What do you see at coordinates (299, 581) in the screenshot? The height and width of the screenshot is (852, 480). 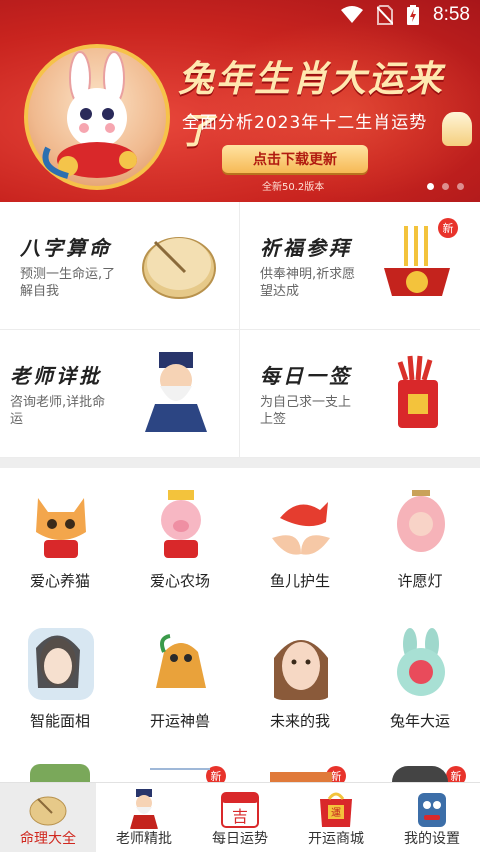 I see `app-label: 鱼儿护生` at bounding box center [299, 581].